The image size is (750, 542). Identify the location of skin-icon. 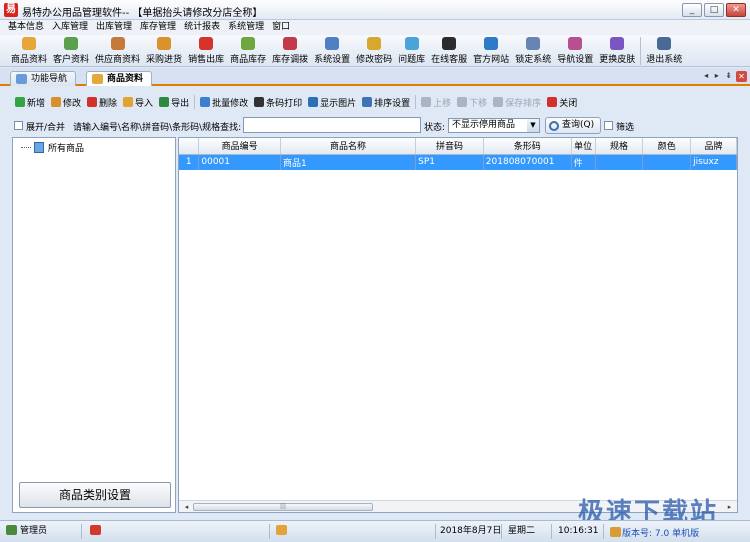
(617, 43).